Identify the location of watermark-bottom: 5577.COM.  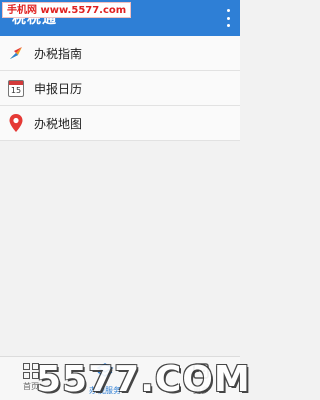
(143, 379).